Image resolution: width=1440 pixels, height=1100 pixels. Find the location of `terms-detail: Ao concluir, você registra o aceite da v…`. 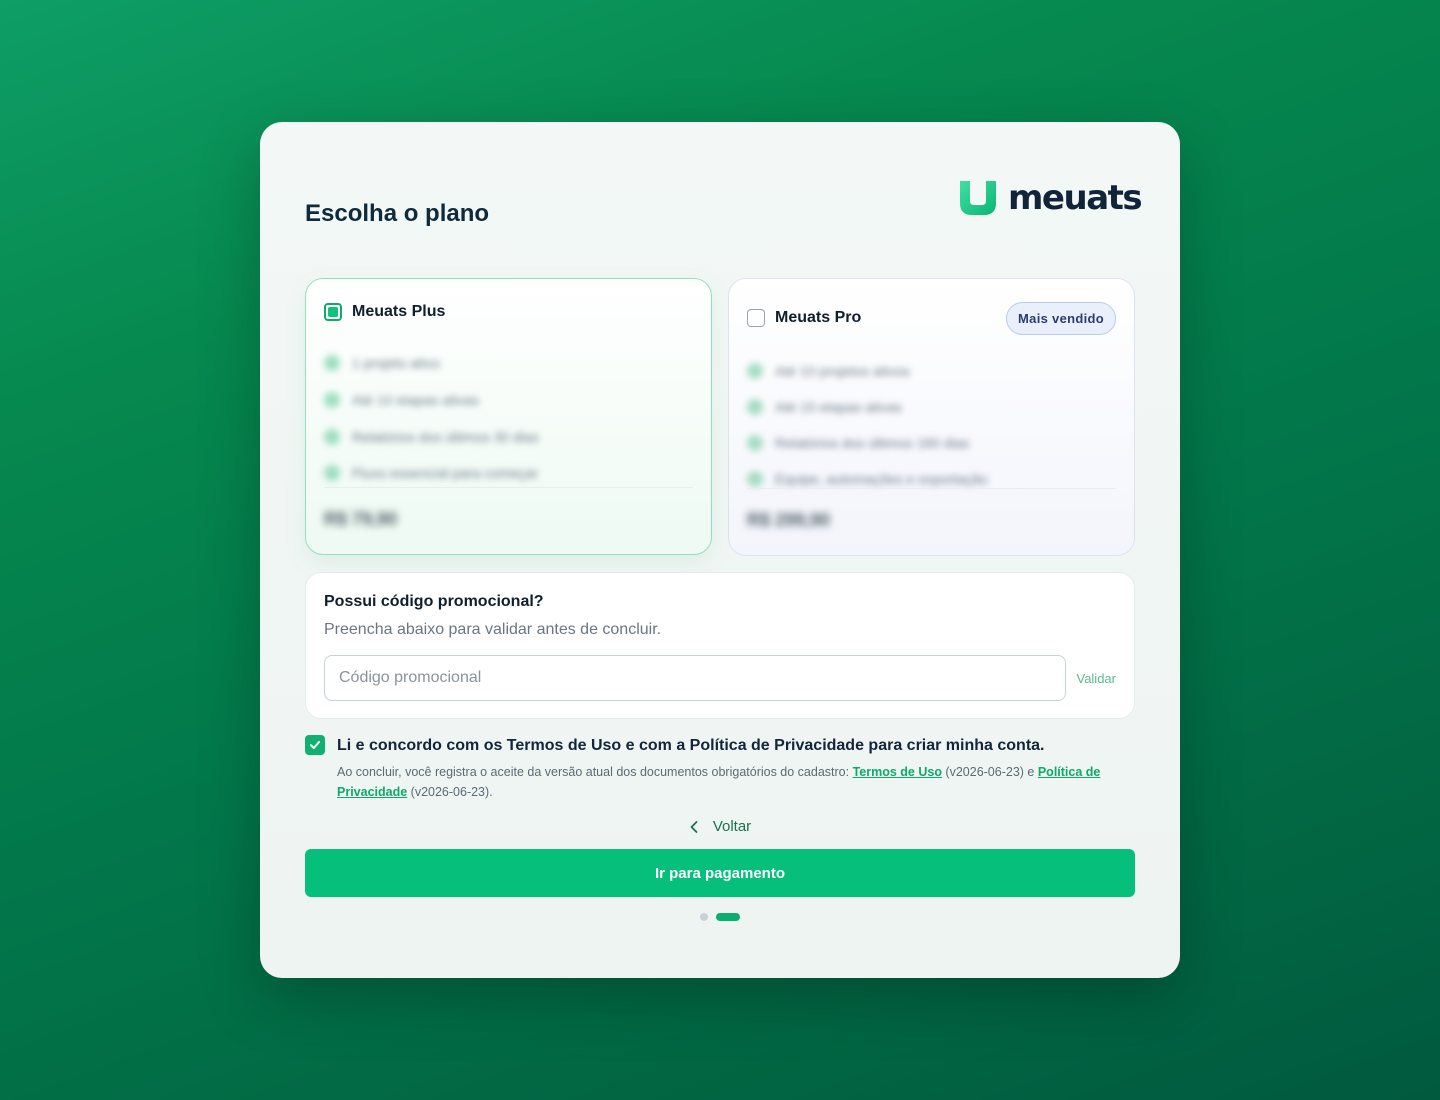

terms-detail: Ao concluir, você registra o aceite da v… is located at coordinates (719, 782).